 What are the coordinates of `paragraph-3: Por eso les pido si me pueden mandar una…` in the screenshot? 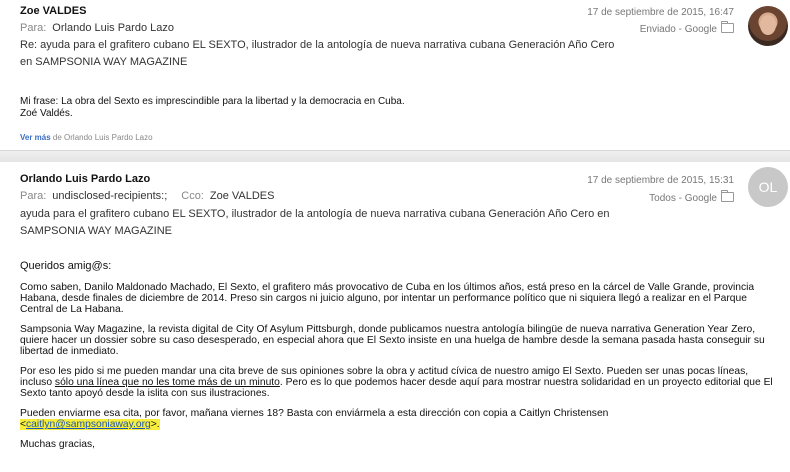 It's located at (396, 382).